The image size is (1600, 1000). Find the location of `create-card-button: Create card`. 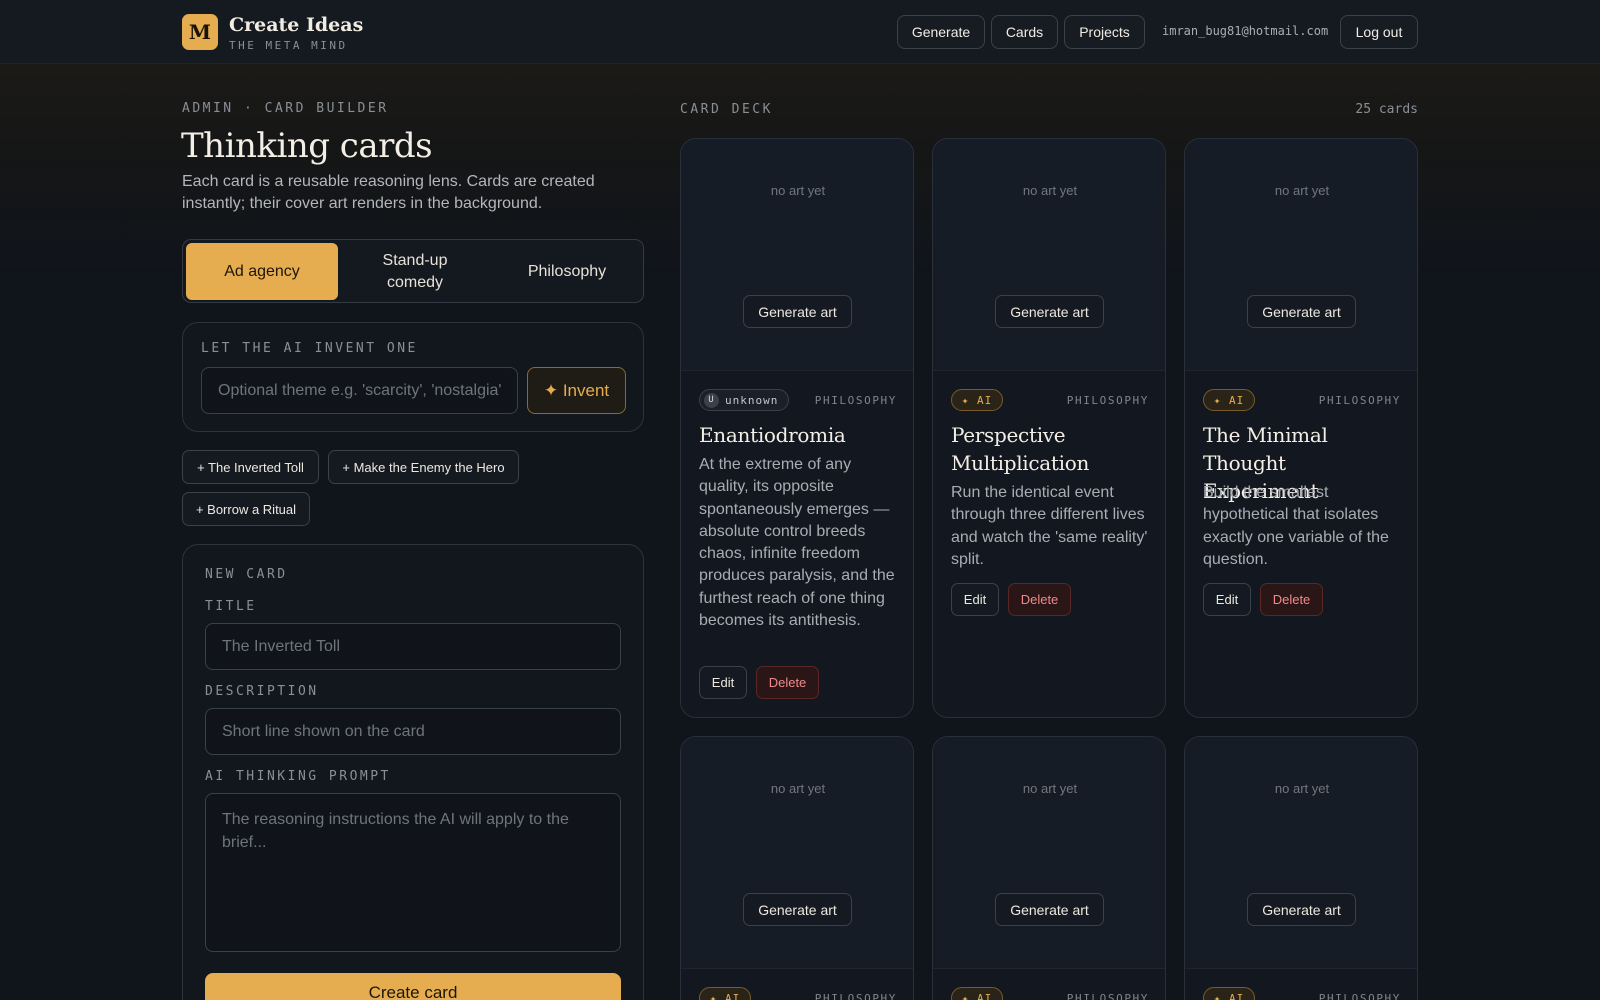

create-card-button: Create card is located at coordinates (413, 986).